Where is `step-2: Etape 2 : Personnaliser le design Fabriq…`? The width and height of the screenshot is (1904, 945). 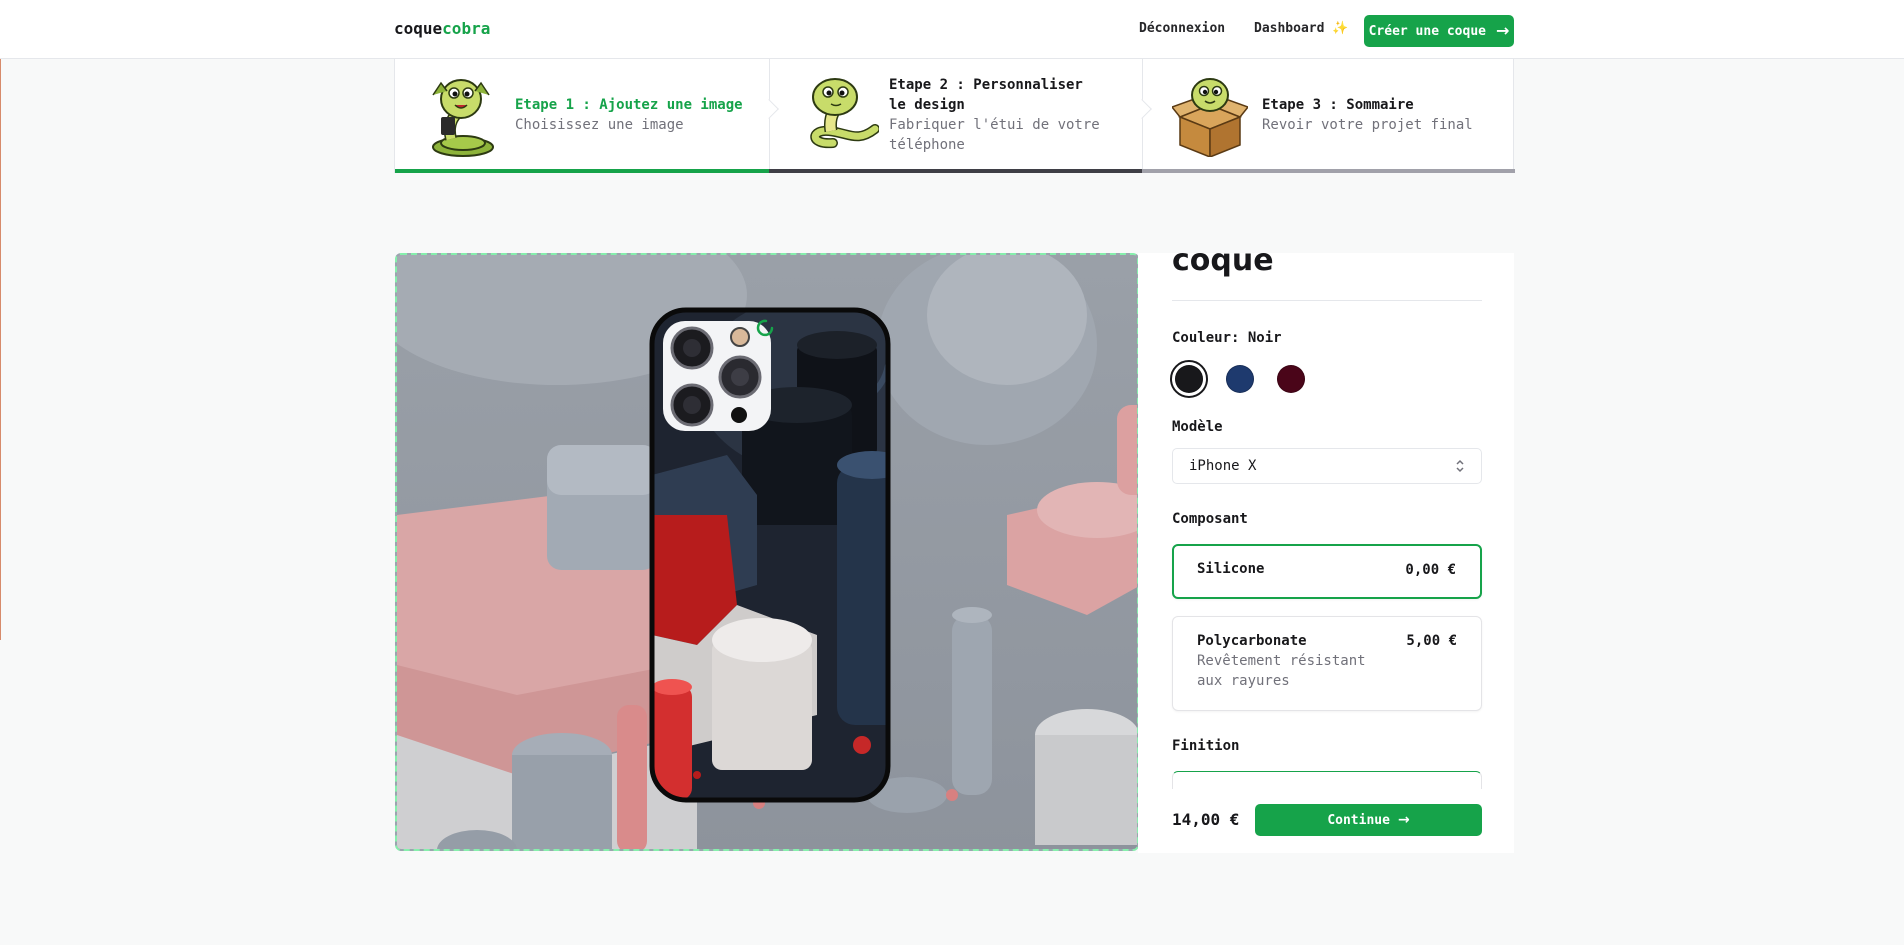
step-2: Etape 2 : Personnaliser le design Fabriq… is located at coordinates (960, 116).